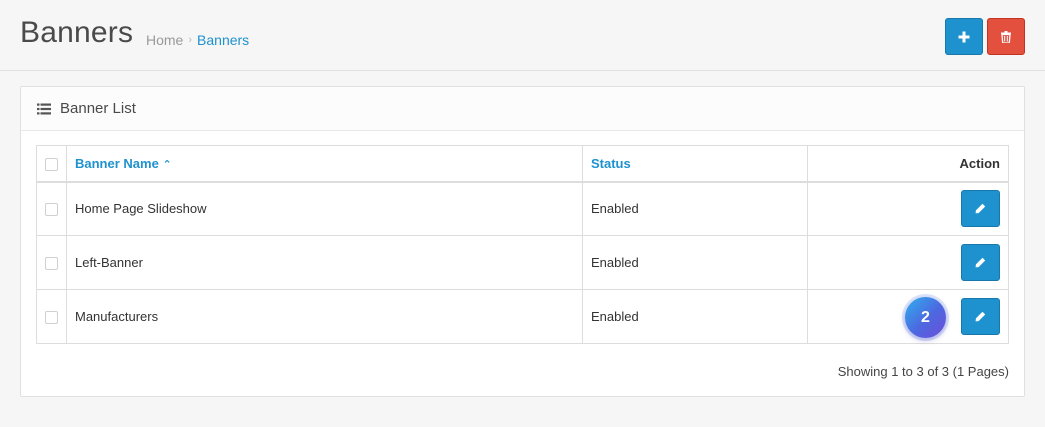 The image size is (1045, 427). What do you see at coordinates (324, 164) in the screenshot?
I see `column-header-banner-name: Banner Name ⌃` at bounding box center [324, 164].